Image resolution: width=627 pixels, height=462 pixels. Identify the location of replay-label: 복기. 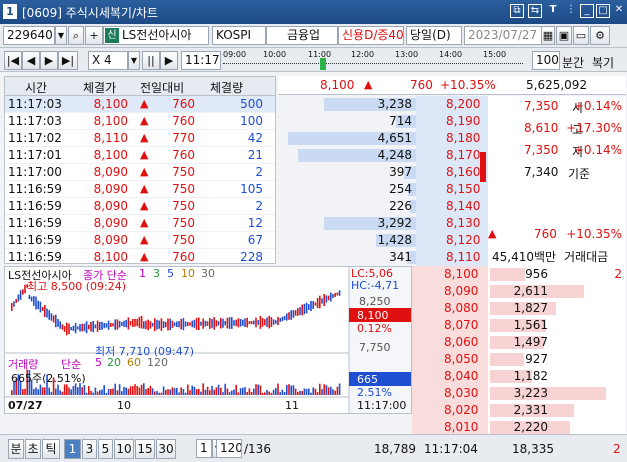
(603, 62).